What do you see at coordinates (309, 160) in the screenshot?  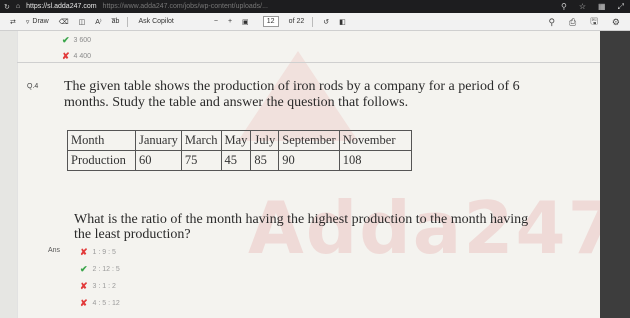 I see `table-cell: 90` at bounding box center [309, 160].